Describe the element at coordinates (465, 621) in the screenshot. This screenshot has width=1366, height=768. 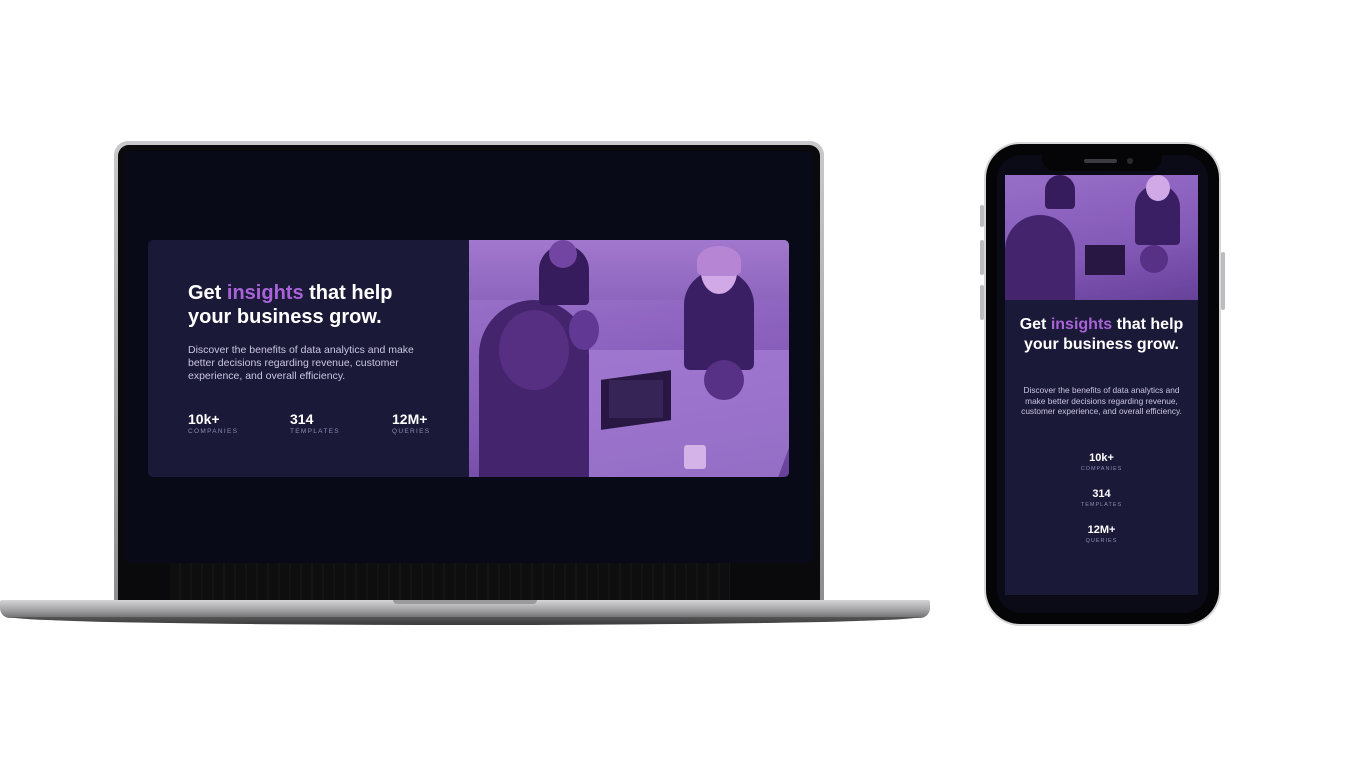
I see `laptop-base-shadow` at that location.